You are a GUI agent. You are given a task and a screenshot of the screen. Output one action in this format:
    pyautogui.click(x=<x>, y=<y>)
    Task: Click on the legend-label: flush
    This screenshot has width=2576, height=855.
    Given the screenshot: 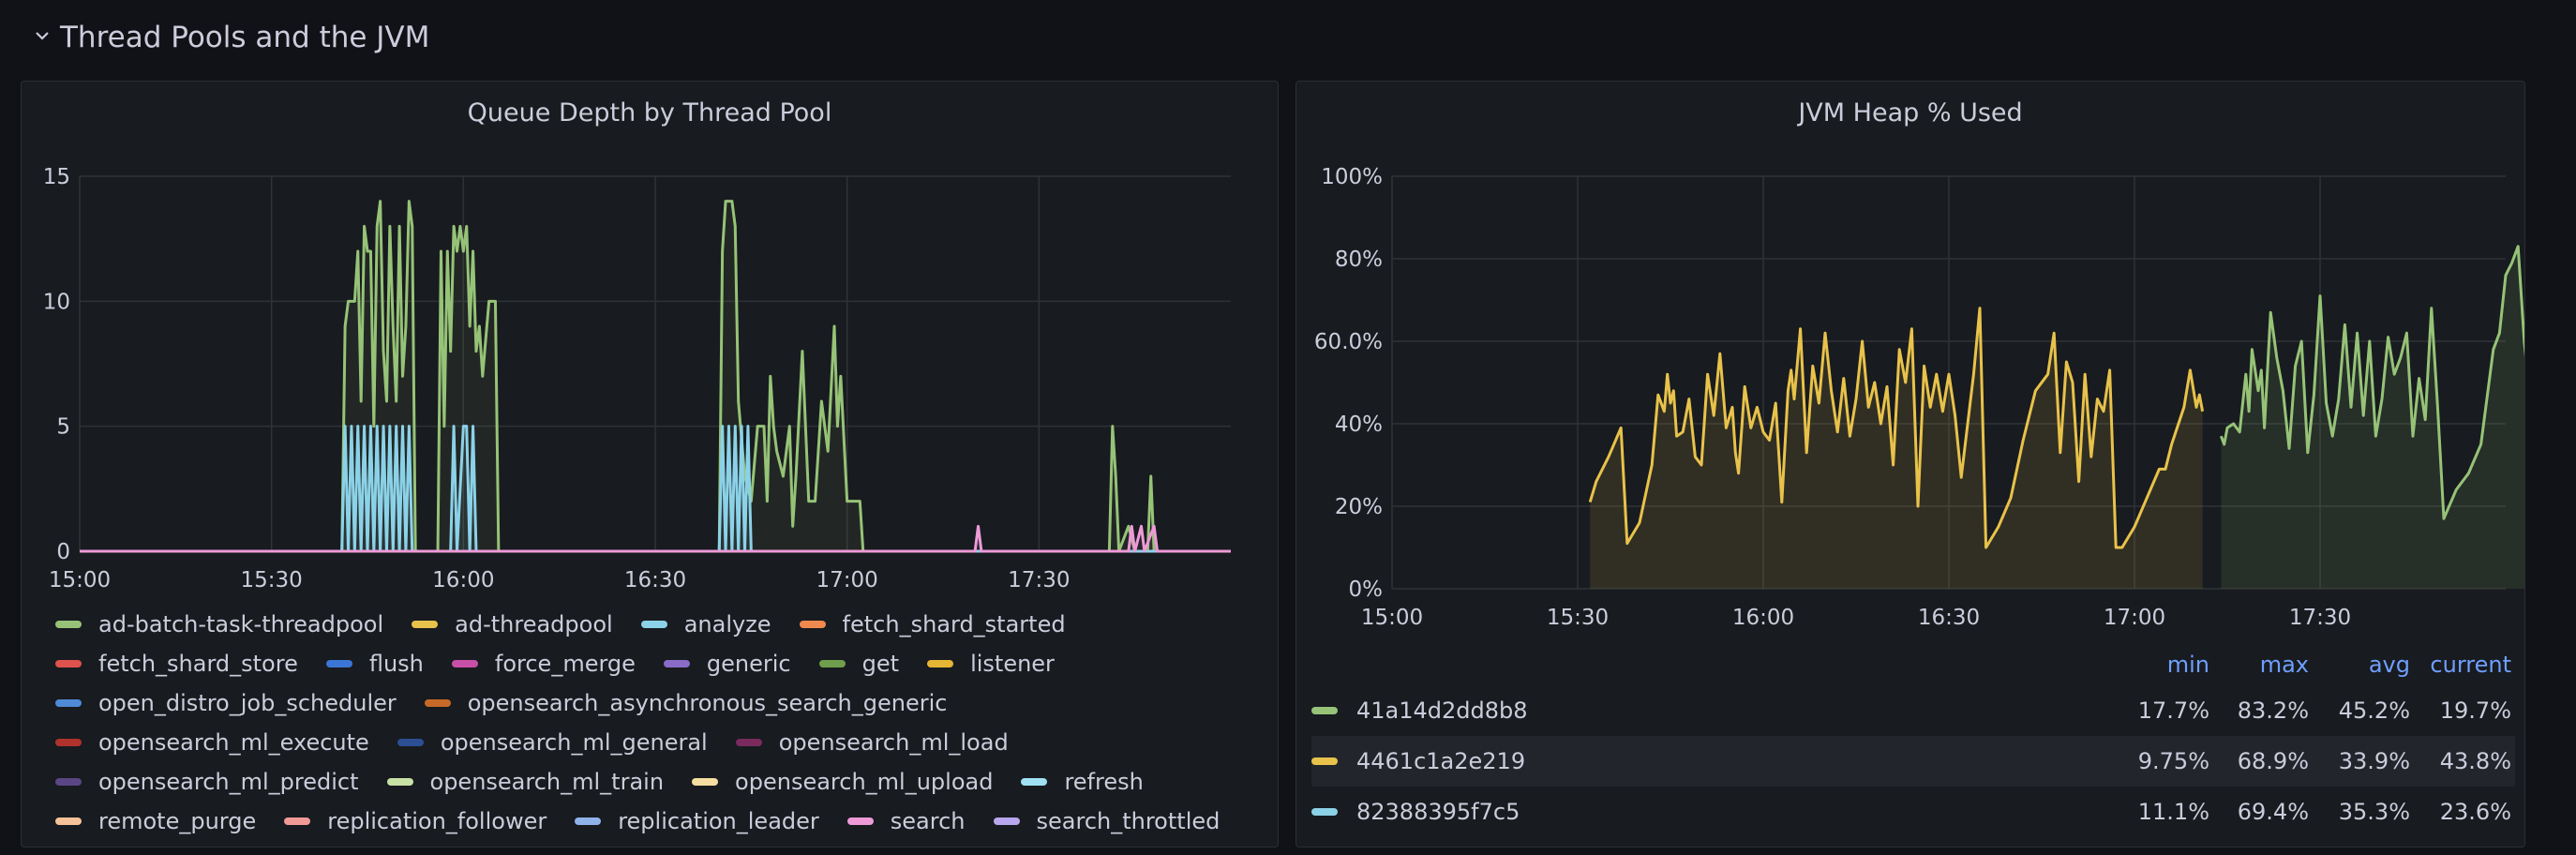 What is the action you would take?
    pyautogui.click(x=396, y=664)
    